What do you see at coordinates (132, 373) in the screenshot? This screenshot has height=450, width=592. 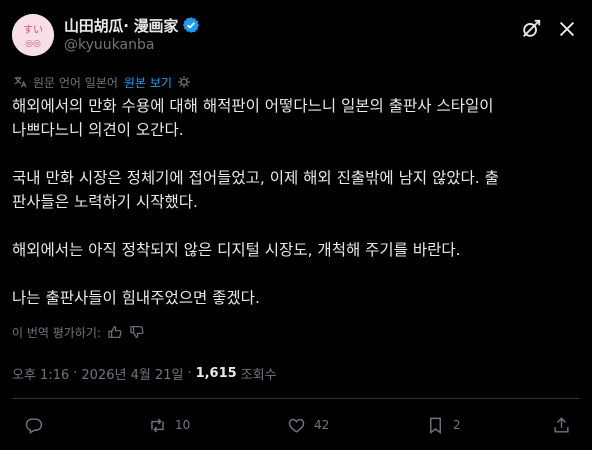 I see `post-date: 2026년 4월 21일` at bounding box center [132, 373].